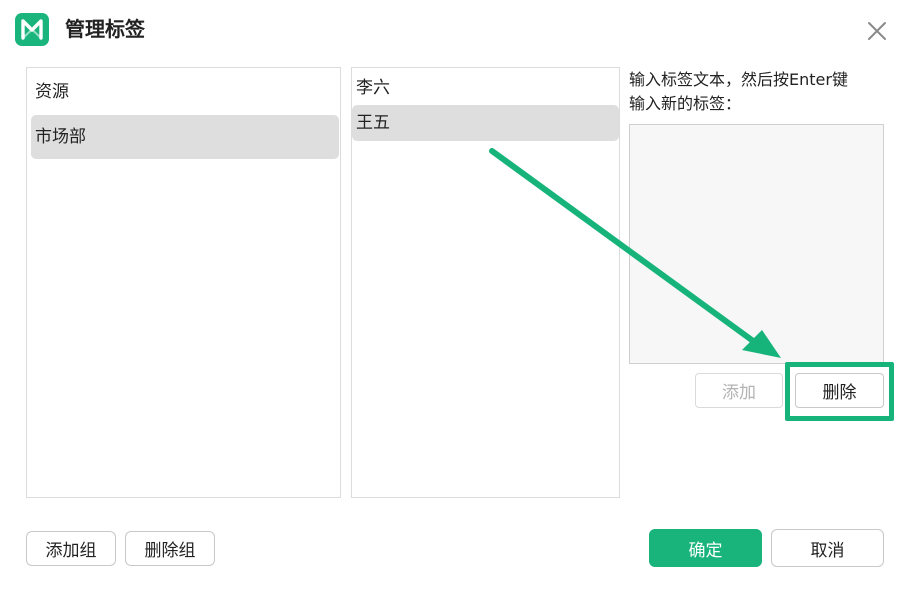 The height and width of the screenshot is (598, 913). I want to click on tag-label: 李六, so click(373, 88).